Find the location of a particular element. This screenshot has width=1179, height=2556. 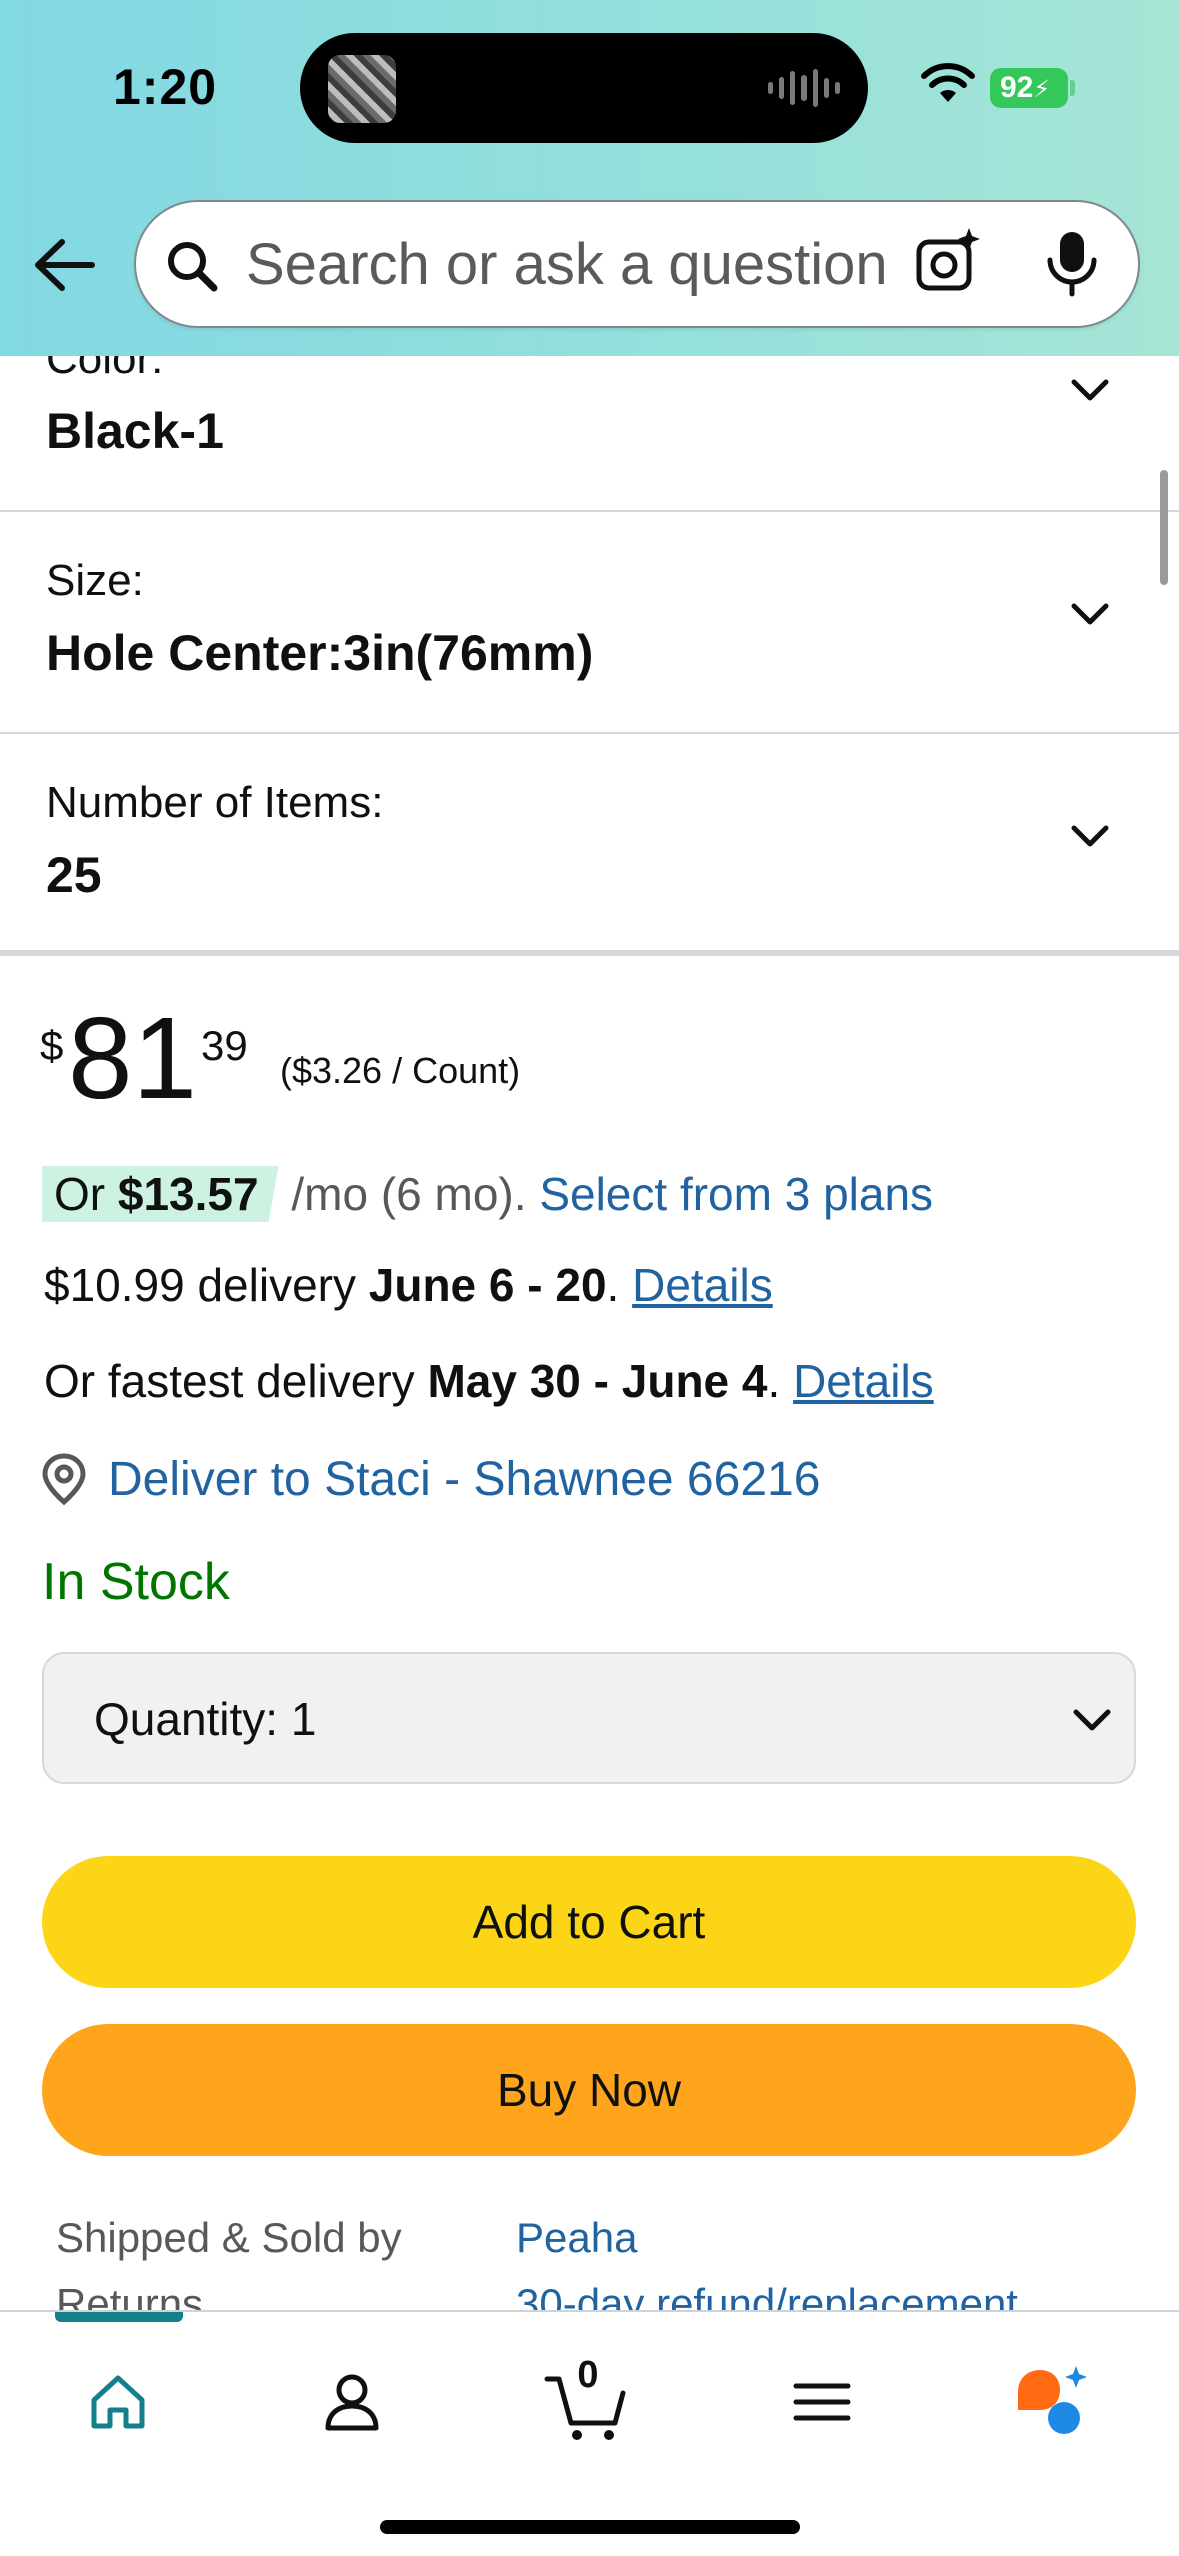

price-whole: 81 is located at coordinates (133, 1058).